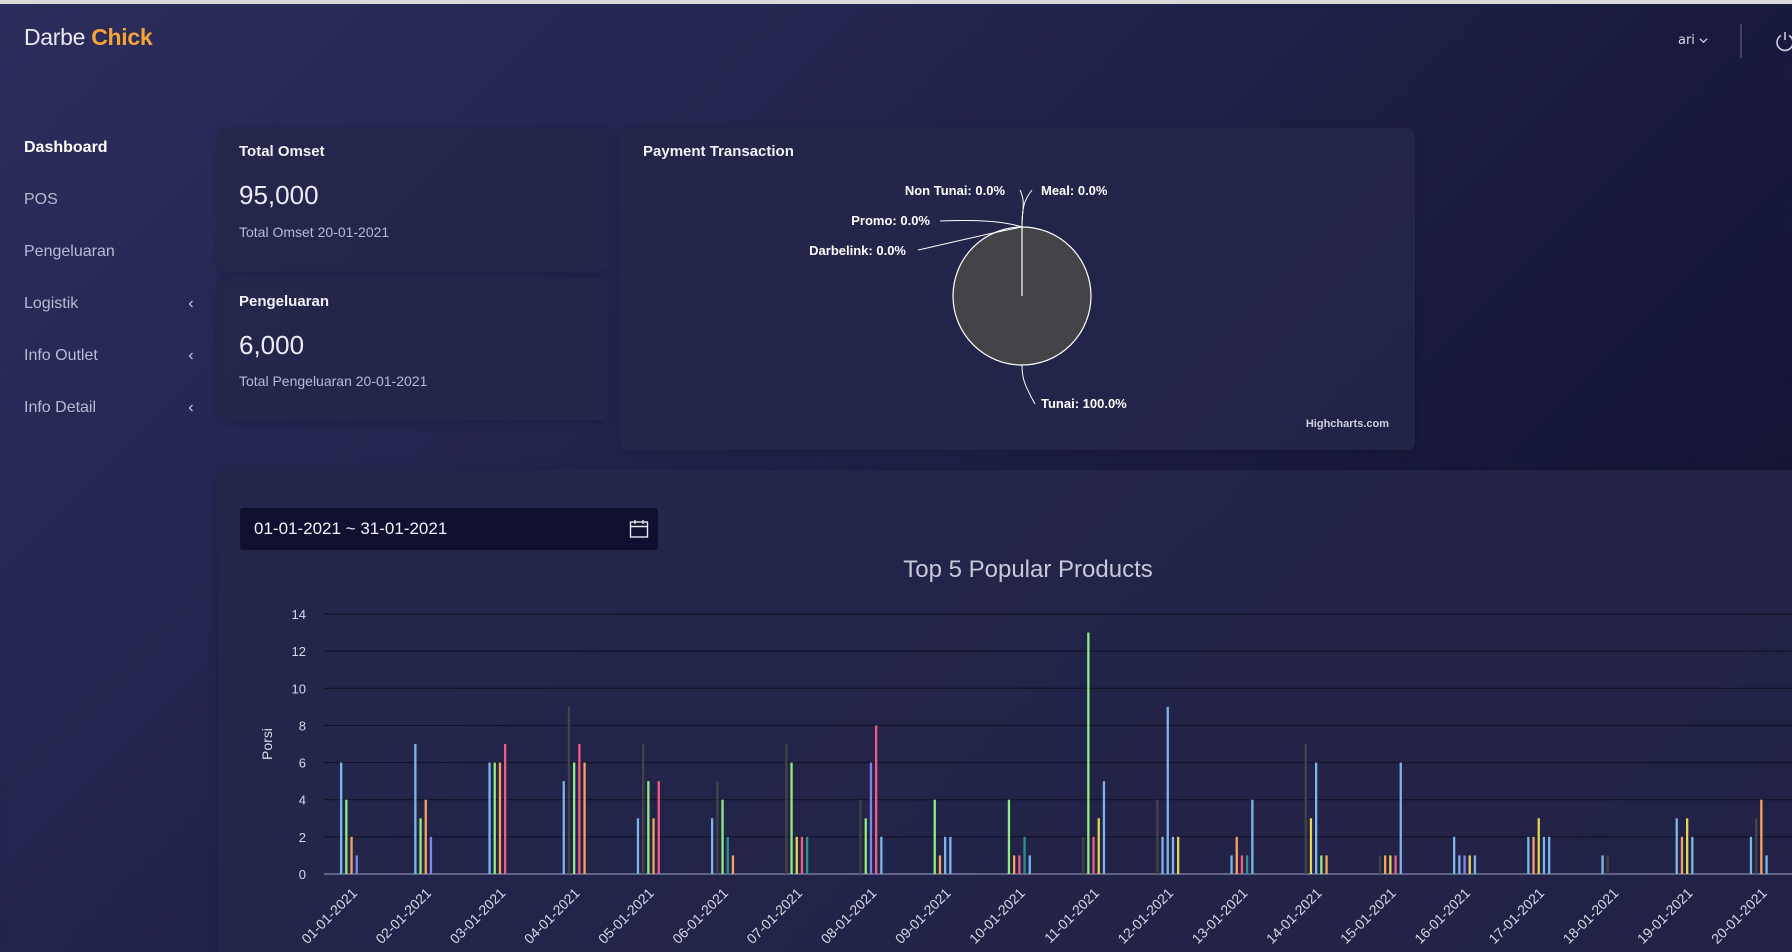 This screenshot has width=1792, height=952. What do you see at coordinates (272, 345) in the screenshot?
I see `pengeluaran-value: 6,000` at bounding box center [272, 345].